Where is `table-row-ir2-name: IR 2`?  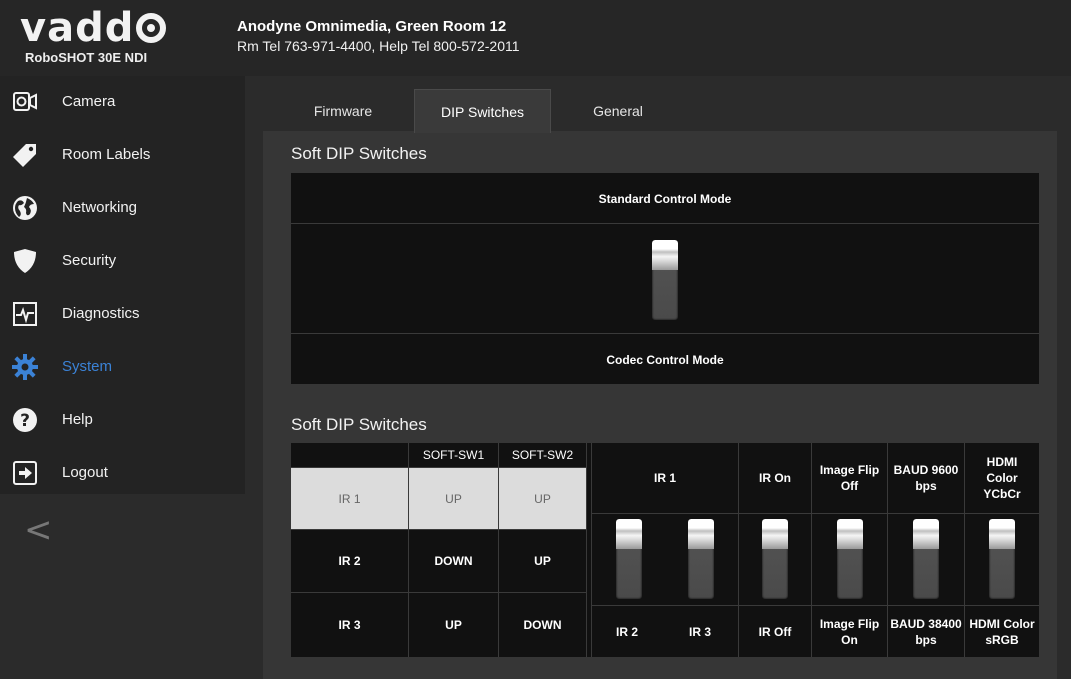 table-row-ir2-name: IR 2 is located at coordinates (350, 561).